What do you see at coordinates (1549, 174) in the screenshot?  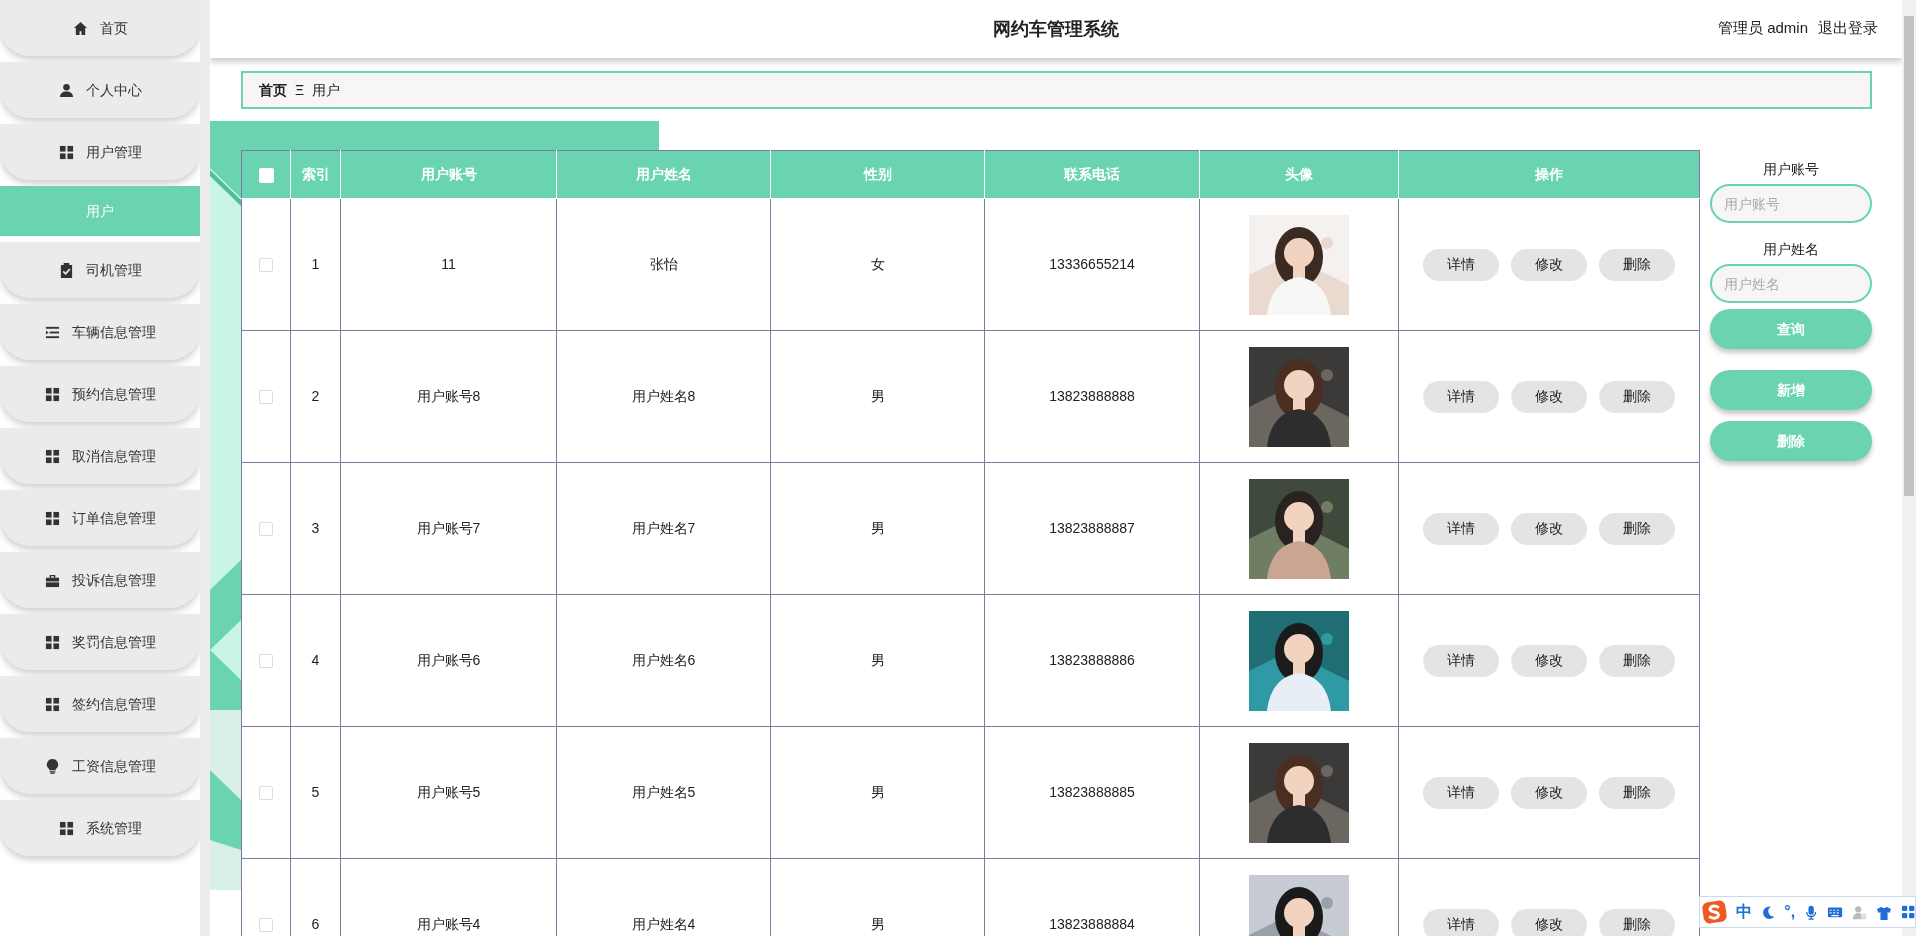 I see `column-header: 操作` at bounding box center [1549, 174].